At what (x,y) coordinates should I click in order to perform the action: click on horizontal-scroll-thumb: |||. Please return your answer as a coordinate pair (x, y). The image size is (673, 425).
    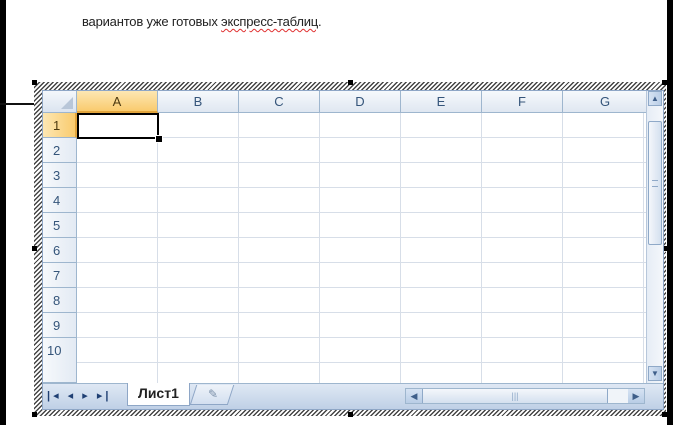
    Looking at the image, I should click on (515, 396).